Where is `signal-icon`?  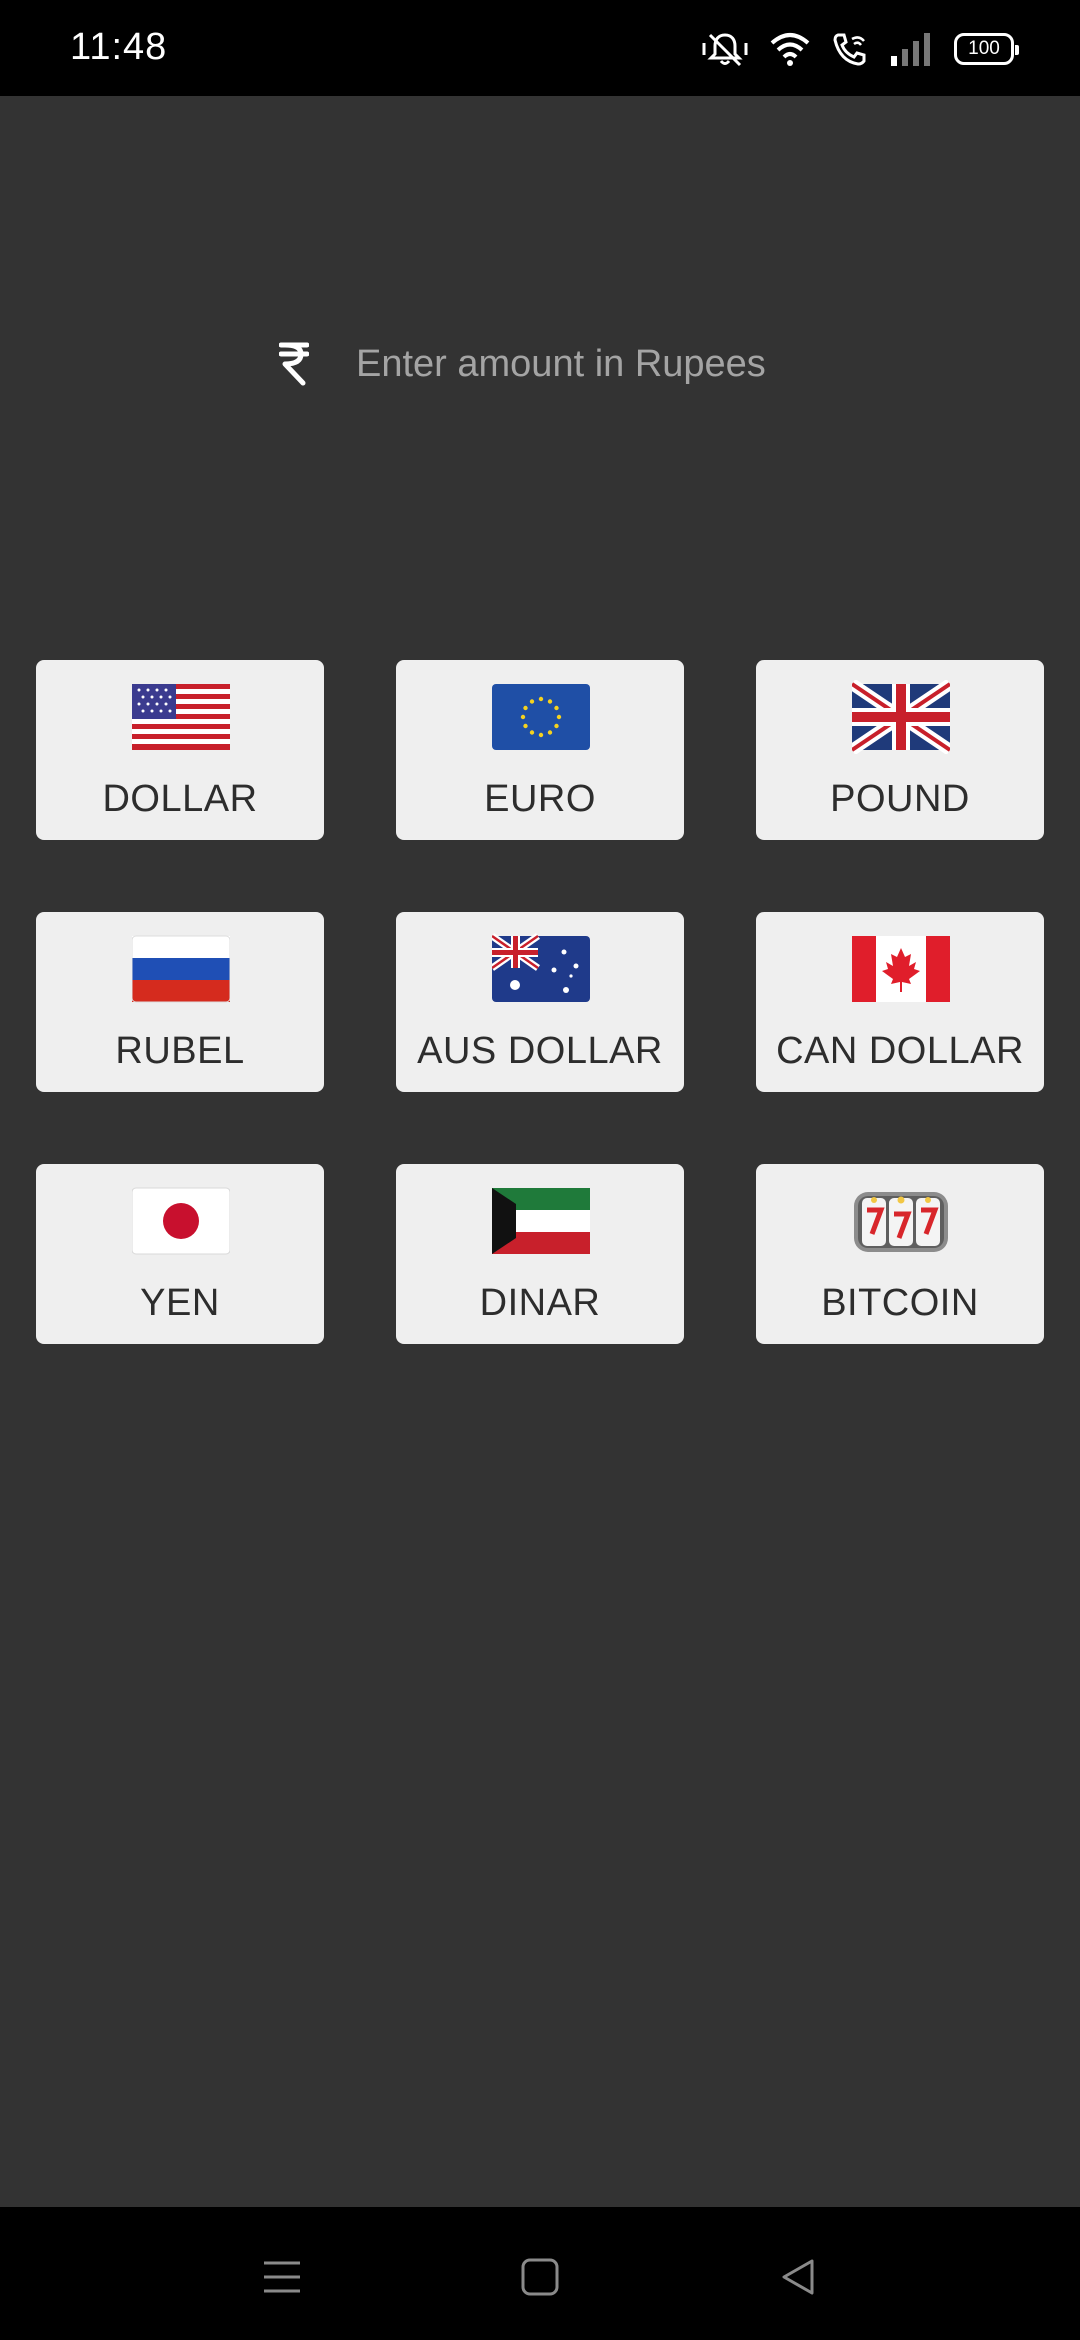 signal-icon is located at coordinates (910, 49).